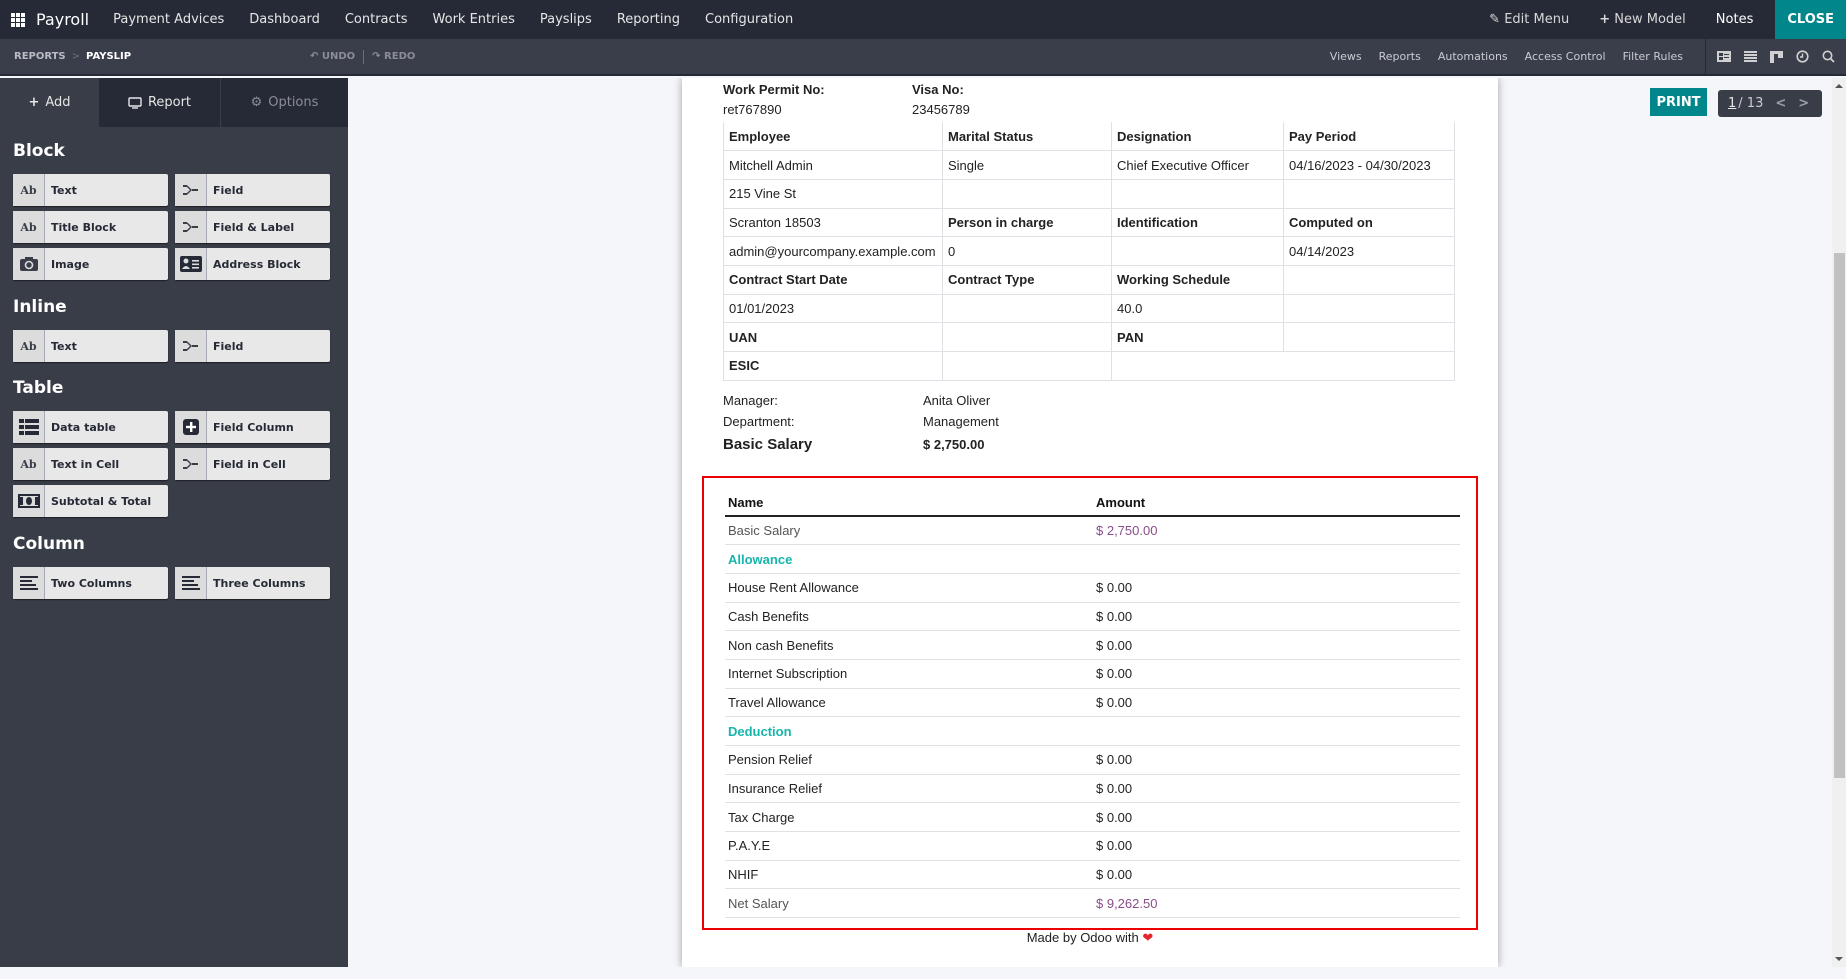  What do you see at coordinates (90, 427) in the screenshot?
I see `component-data-table: Data table` at bounding box center [90, 427].